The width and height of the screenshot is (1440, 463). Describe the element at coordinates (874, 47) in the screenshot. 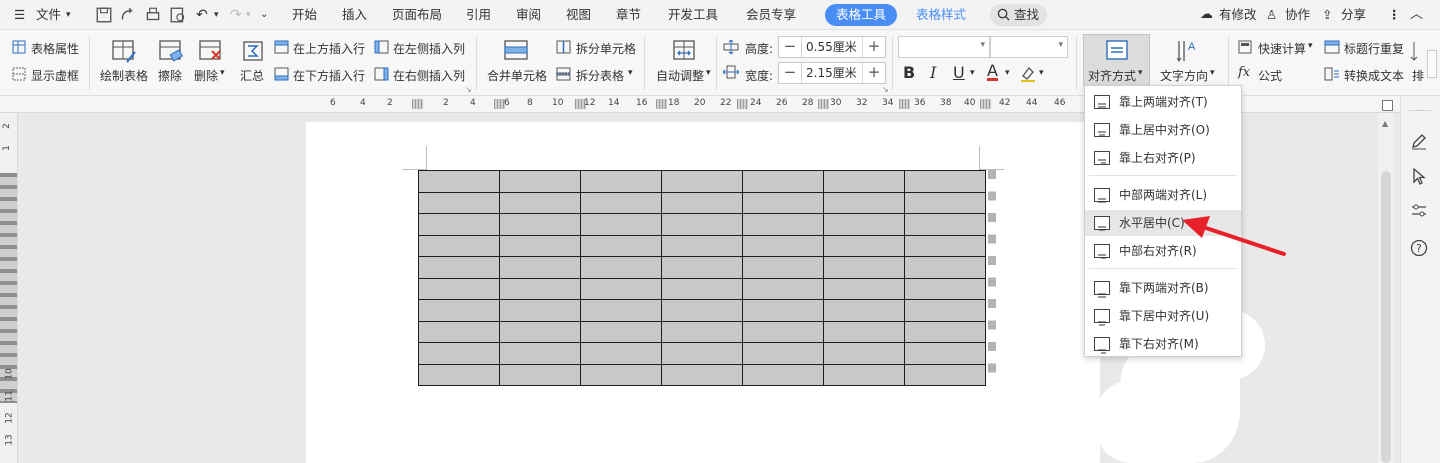

I see `height-increment-button: +` at that location.